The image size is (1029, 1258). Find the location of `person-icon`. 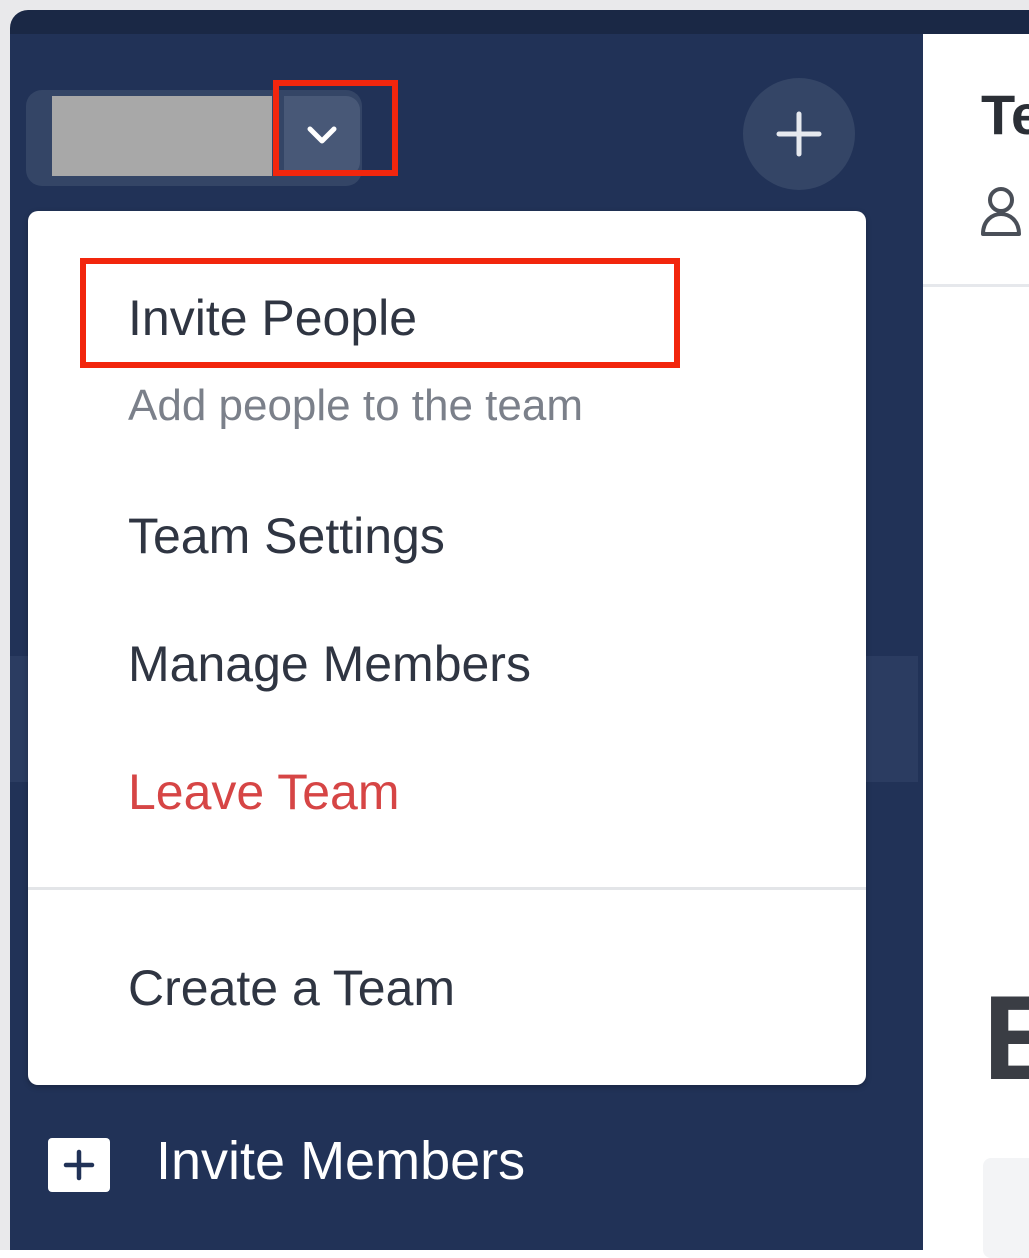

person-icon is located at coordinates (1001, 211).